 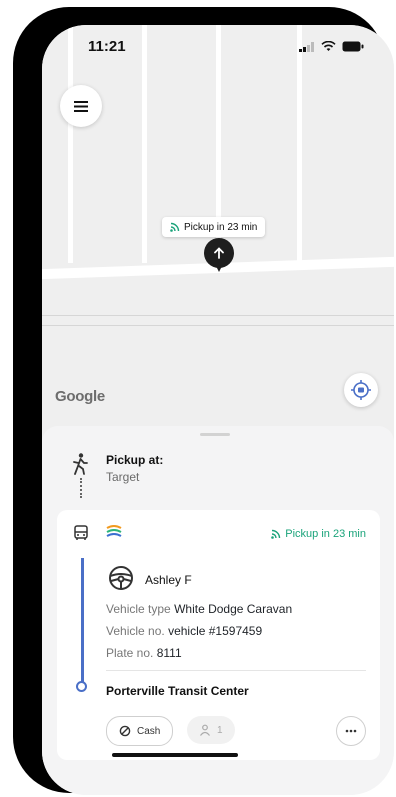 I want to click on recenter-button, so click(x=361, y=390).